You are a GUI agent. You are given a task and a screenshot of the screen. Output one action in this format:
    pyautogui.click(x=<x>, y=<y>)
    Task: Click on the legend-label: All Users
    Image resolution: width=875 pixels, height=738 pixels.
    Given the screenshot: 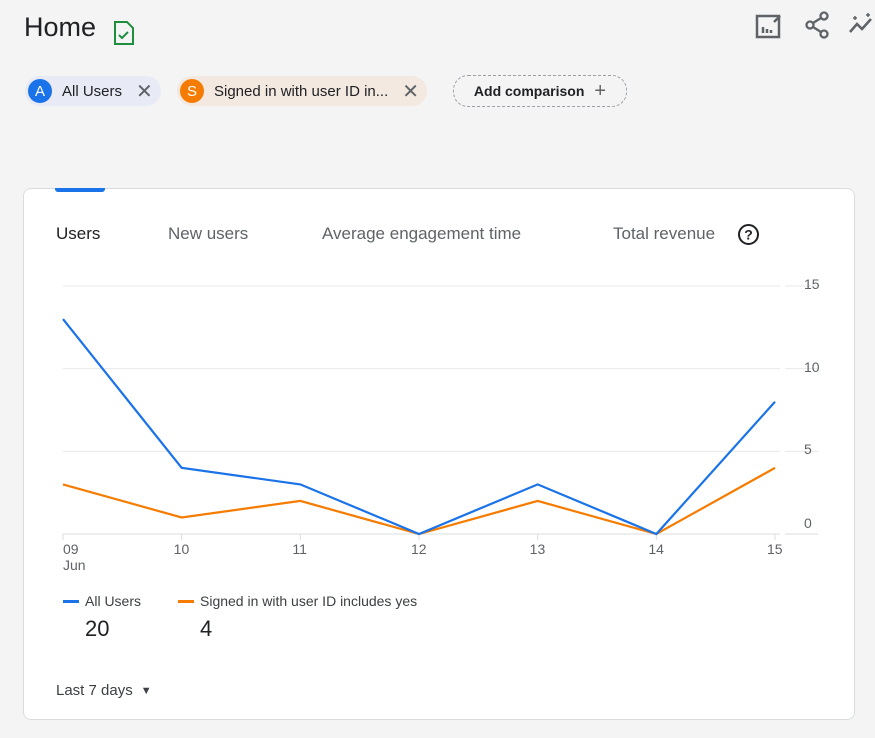 What is the action you would take?
    pyautogui.click(x=113, y=601)
    